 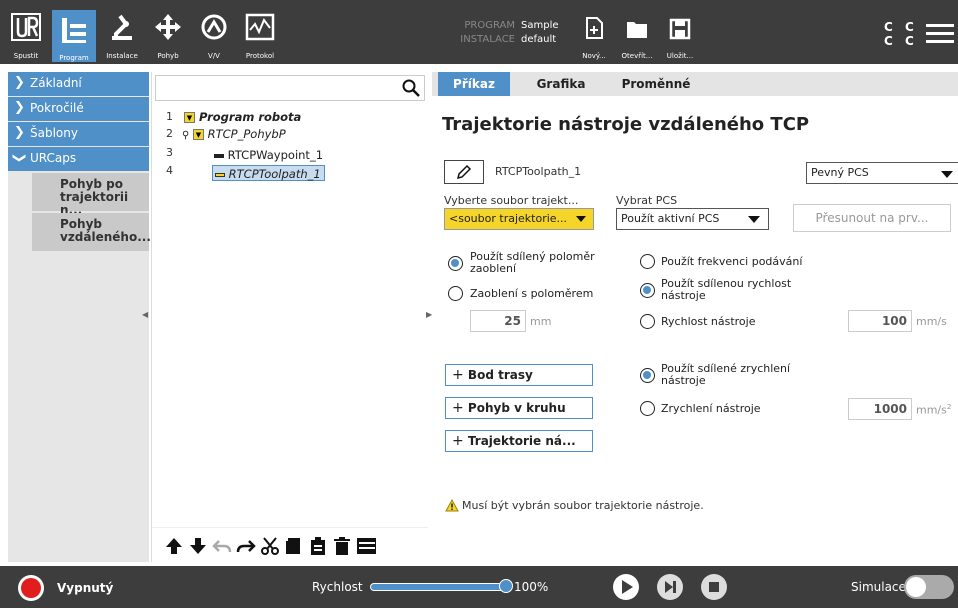 What do you see at coordinates (411, 88) in the screenshot?
I see `search-icon` at bounding box center [411, 88].